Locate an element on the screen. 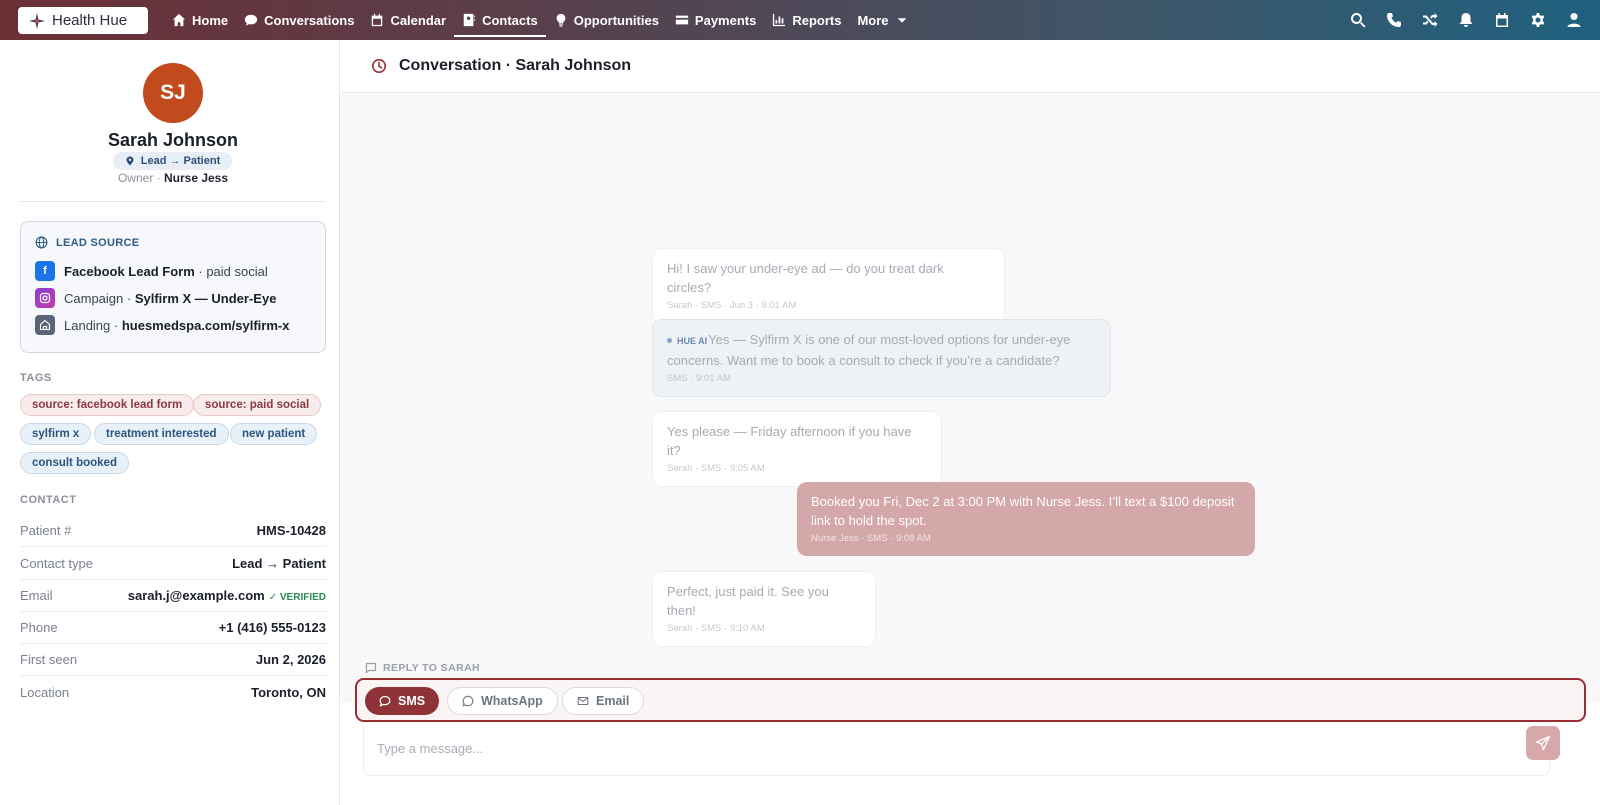 The height and width of the screenshot is (805, 1600). nav-more: More is located at coordinates (882, 20).